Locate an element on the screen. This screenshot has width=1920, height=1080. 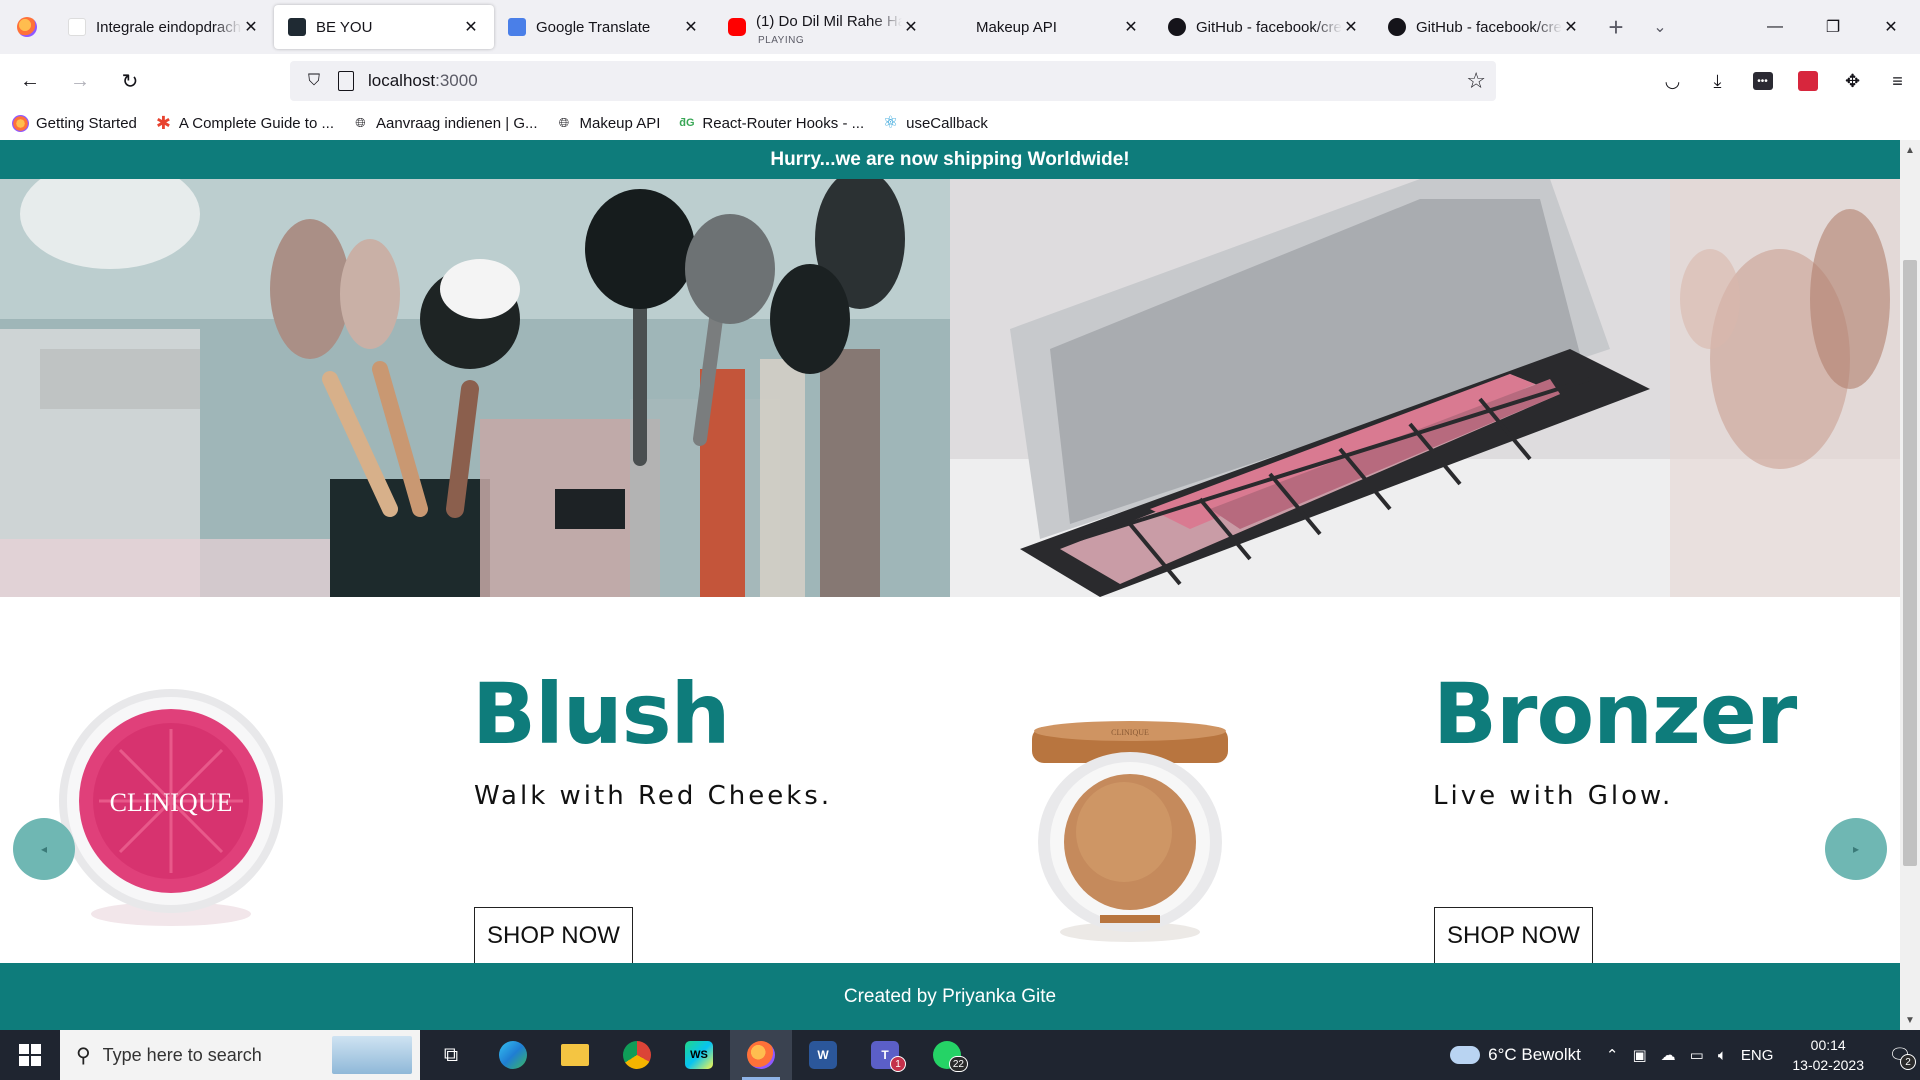
chrome-app is located at coordinates (637, 1055).